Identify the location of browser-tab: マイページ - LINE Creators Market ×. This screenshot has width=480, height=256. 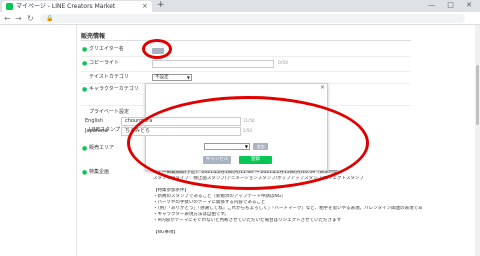
(77, 6).